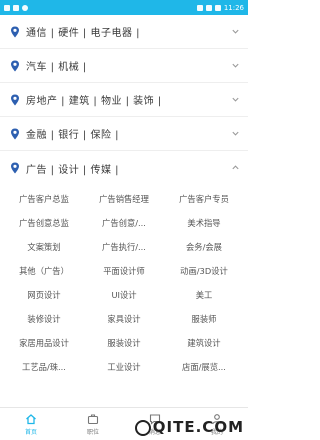  What do you see at coordinates (124, 295) in the screenshot?
I see `job-item: UI设计` at bounding box center [124, 295].